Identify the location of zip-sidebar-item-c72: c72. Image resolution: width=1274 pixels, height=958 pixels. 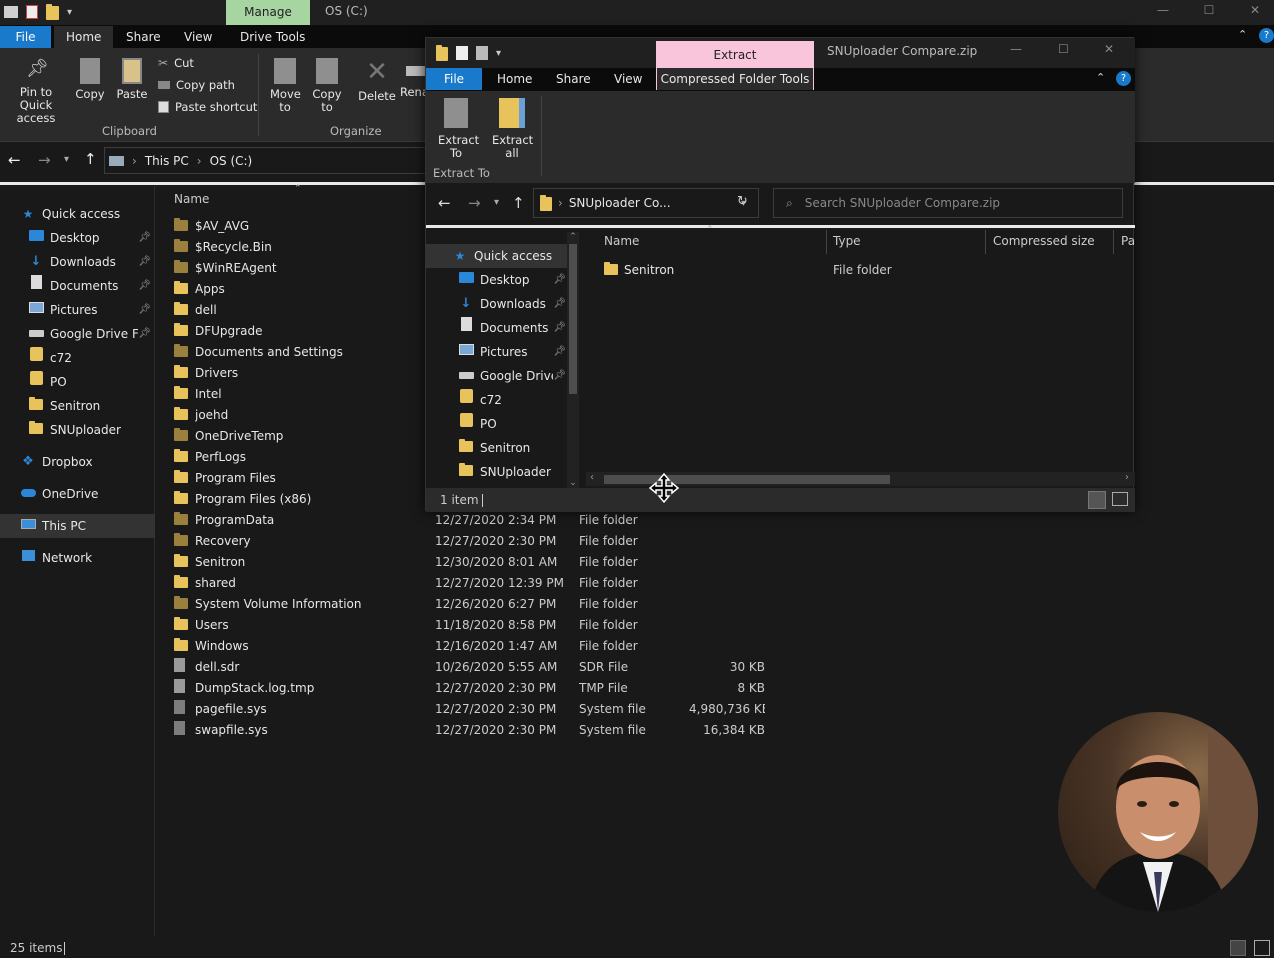
(498, 400).